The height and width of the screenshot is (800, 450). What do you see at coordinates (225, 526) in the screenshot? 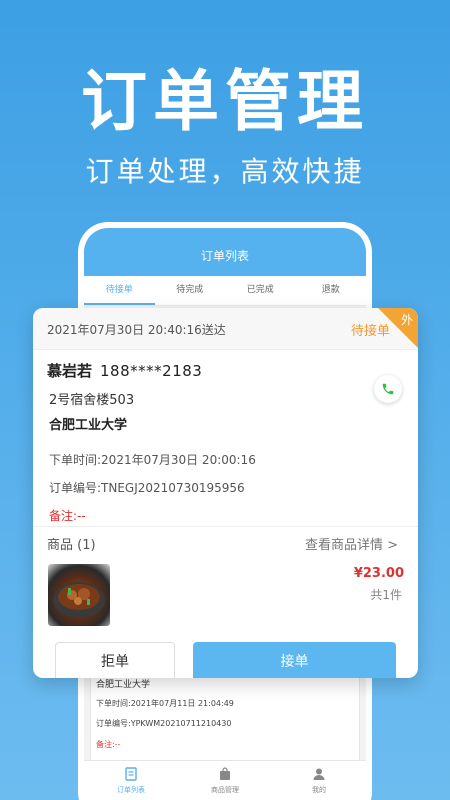
I see `divider` at bounding box center [225, 526].